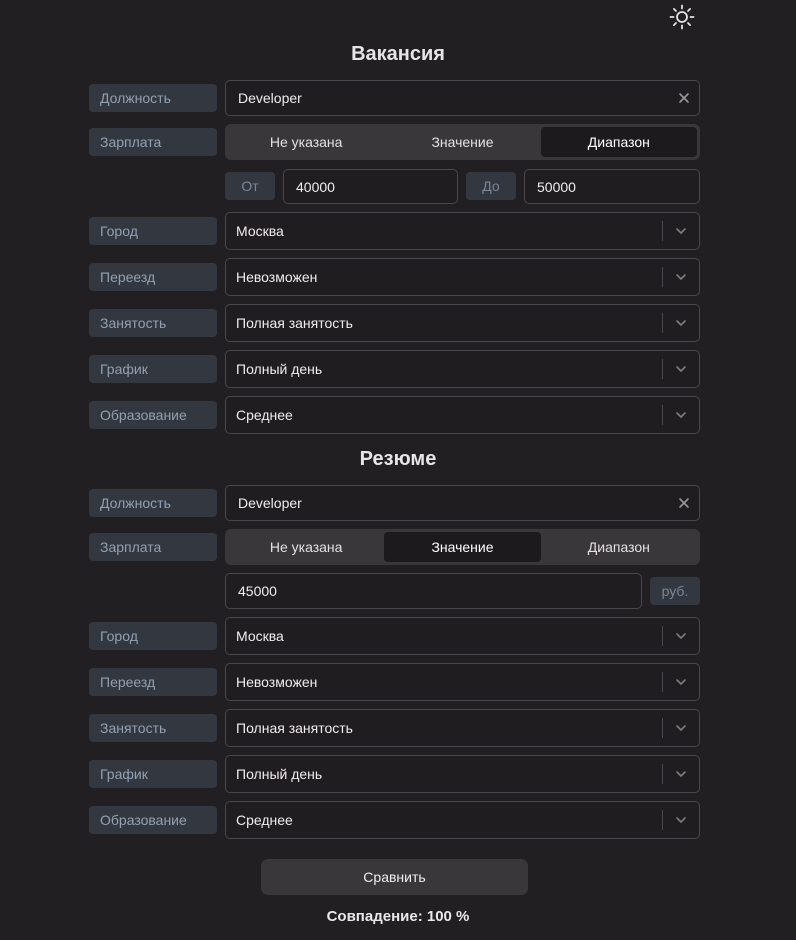 Image resolution: width=796 pixels, height=940 pixels. Describe the element at coordinates (260, 231) in the screenshot. I see `vacancy-city-value: Москва` at that location.